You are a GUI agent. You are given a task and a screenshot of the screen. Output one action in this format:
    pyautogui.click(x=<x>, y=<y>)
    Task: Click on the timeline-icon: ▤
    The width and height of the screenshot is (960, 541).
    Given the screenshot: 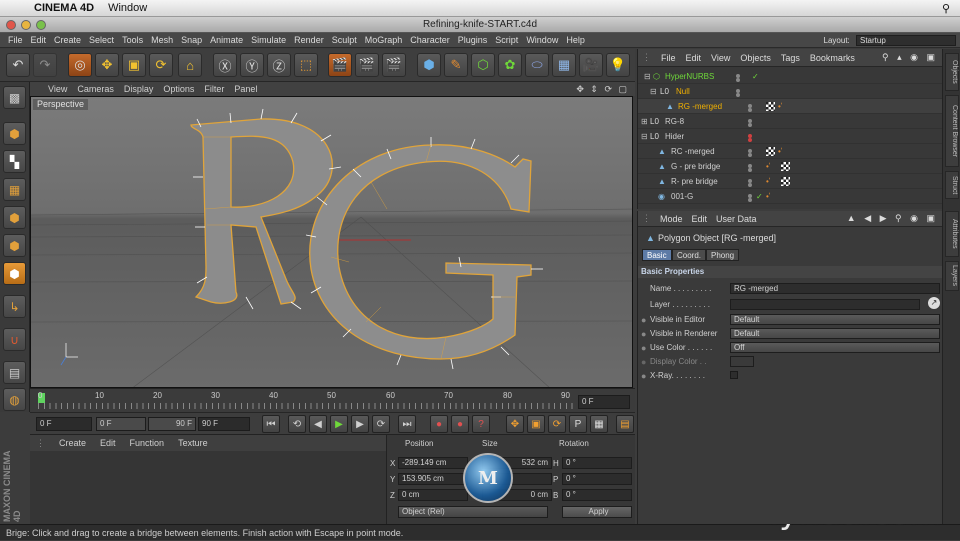 What is the action you would take?
    pyautogui.click(x=625, y=424)
    